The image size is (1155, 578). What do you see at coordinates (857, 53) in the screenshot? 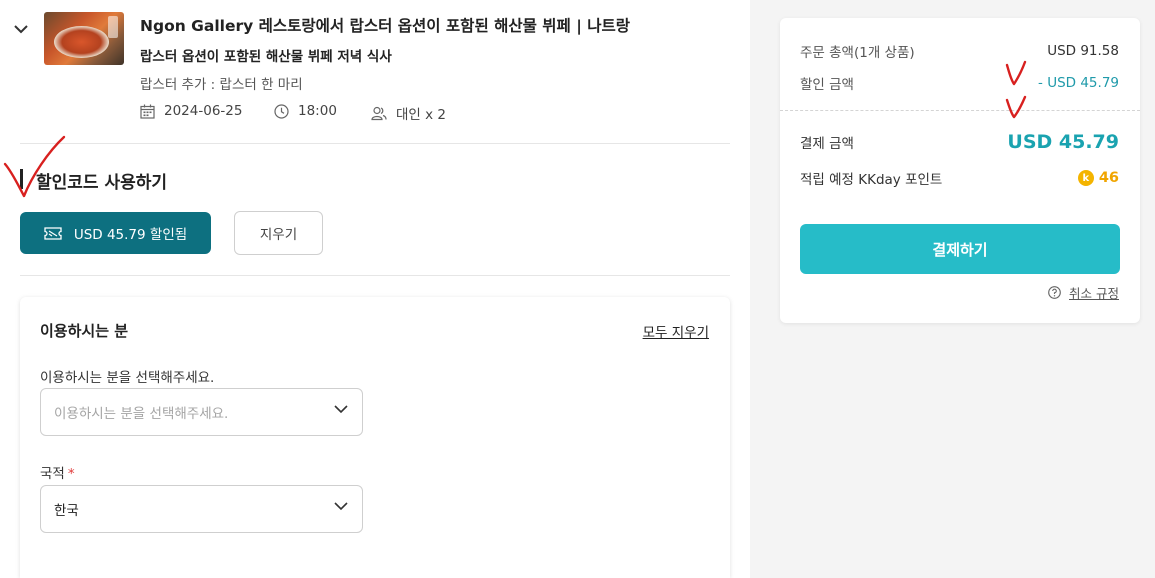
I see `order-total-label: 주문 총액(1개 상품)` at bounding box center [857, 53].